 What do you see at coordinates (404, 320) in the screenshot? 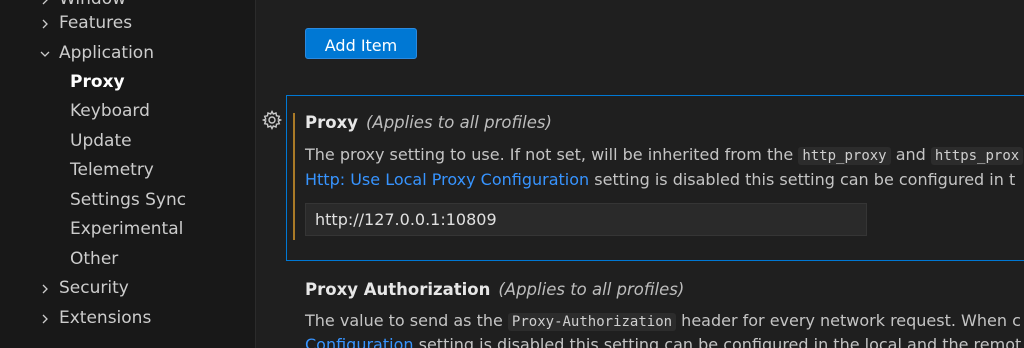
I see `desc-text: The value to send as the` at bounding box center [404, 320].